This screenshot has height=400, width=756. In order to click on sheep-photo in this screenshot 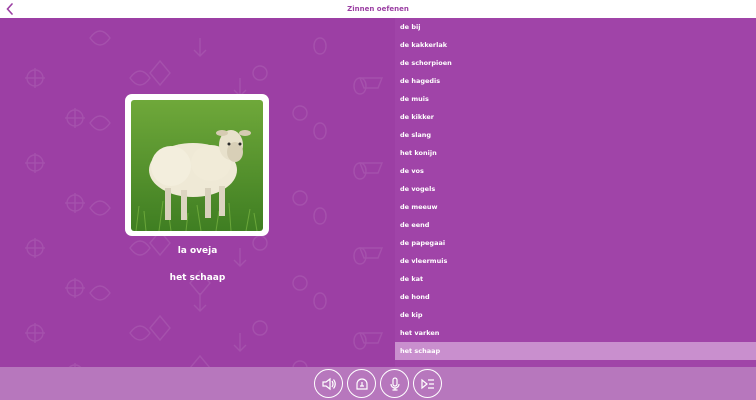, I will do `click(197, 165)`.